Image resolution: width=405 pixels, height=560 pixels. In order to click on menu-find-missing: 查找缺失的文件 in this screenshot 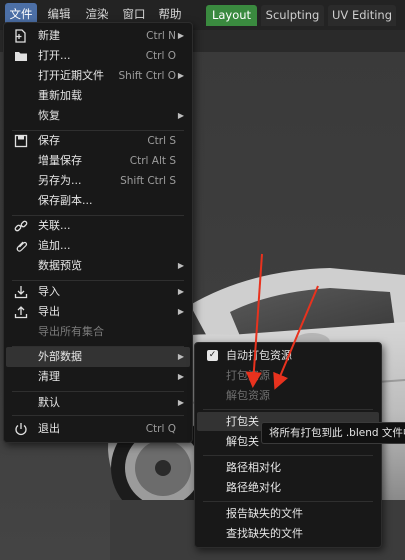, I will do `click(288, 533)`.